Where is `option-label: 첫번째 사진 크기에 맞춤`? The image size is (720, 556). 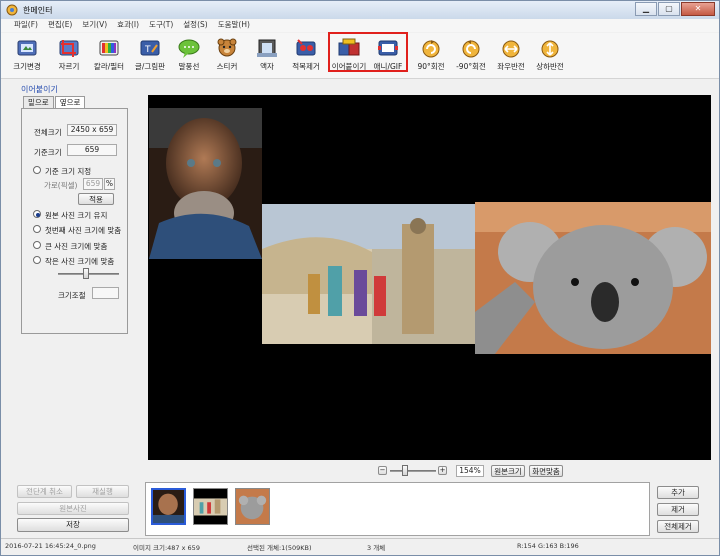
option-label: 첫번째 사진 크기에 맞춤 is located at coordinates (83, 230).